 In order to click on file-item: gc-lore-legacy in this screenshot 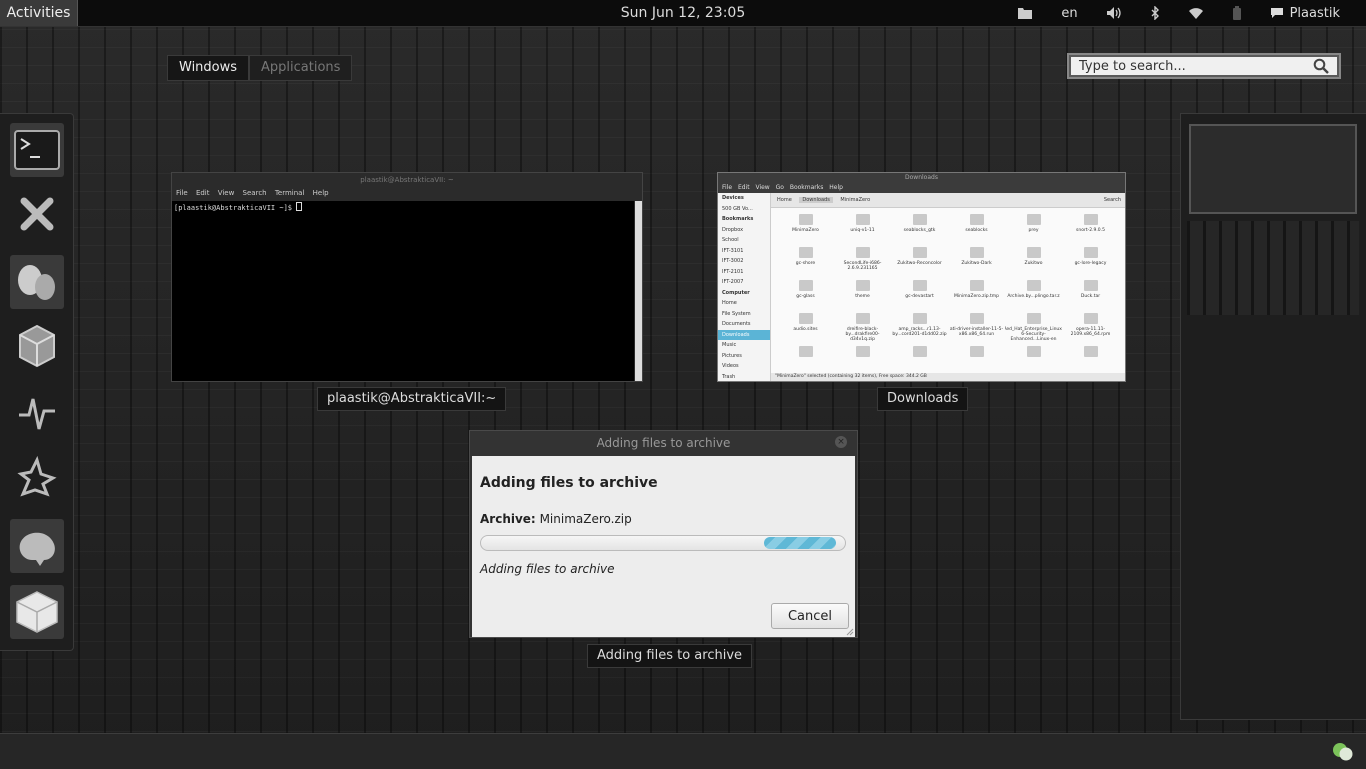, I will do `click(1090, 260)`.